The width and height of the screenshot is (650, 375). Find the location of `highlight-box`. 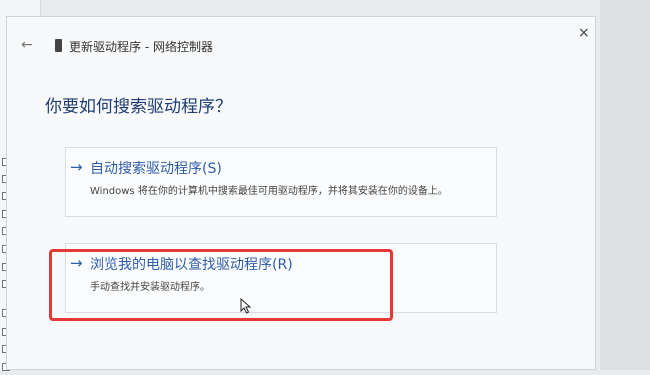

highlight-box is located at coordinates (221, 285).